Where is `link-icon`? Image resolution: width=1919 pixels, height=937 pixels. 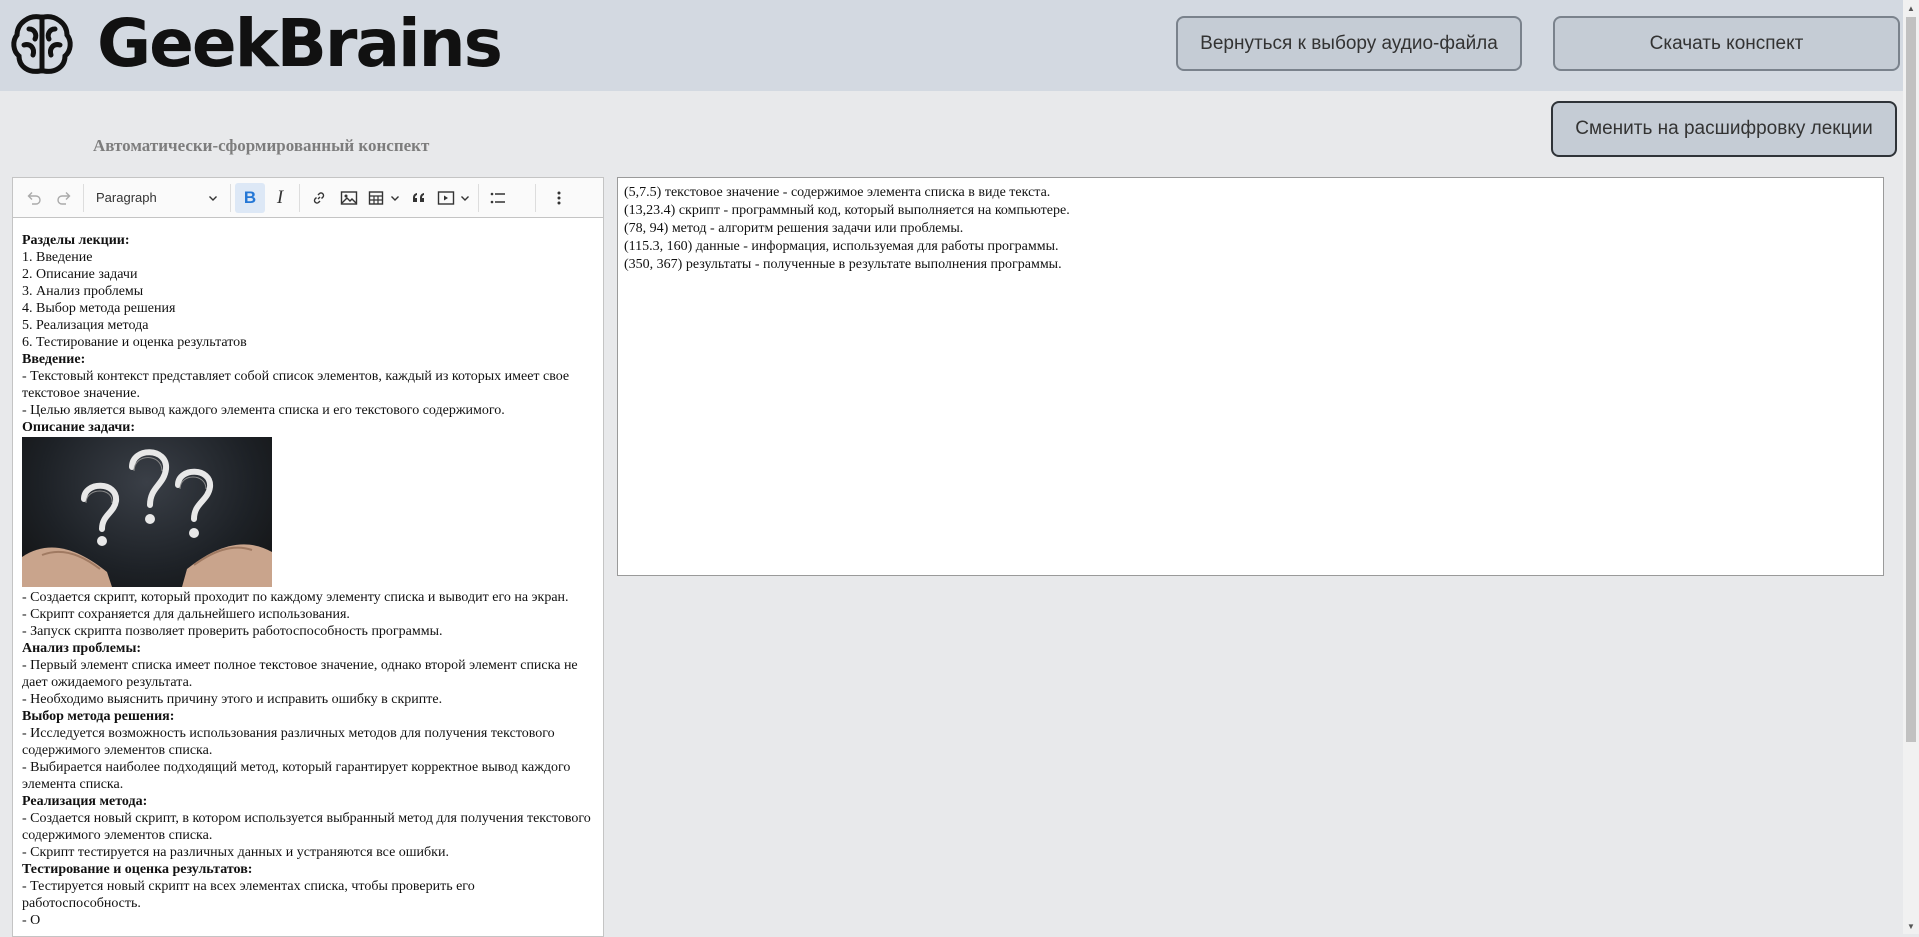
link-icon is located at coordinates (319, 198).